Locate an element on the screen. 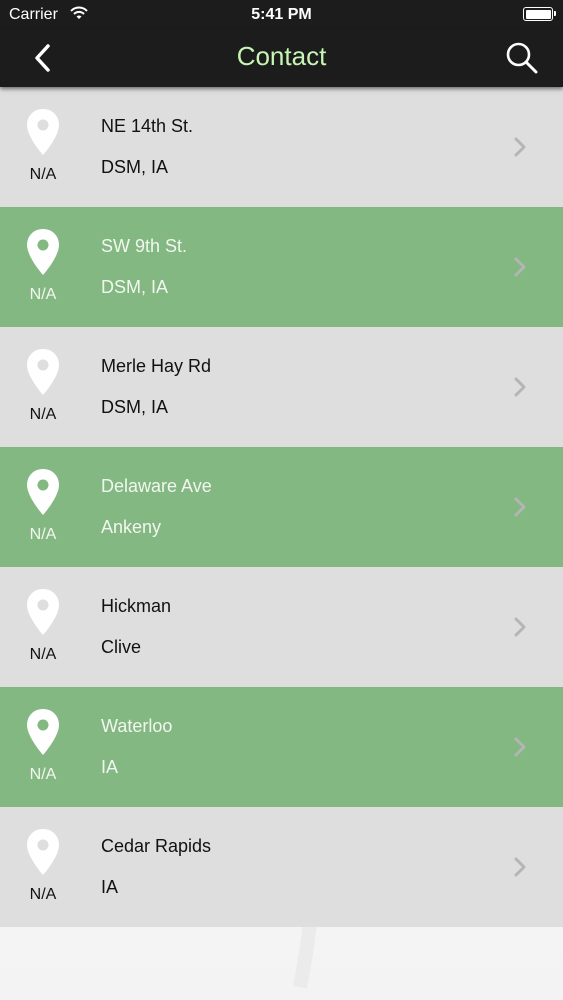 This screenshot has width=563, height=1000. location-street: Cedar Rapids is located at coordinates (156, 846).